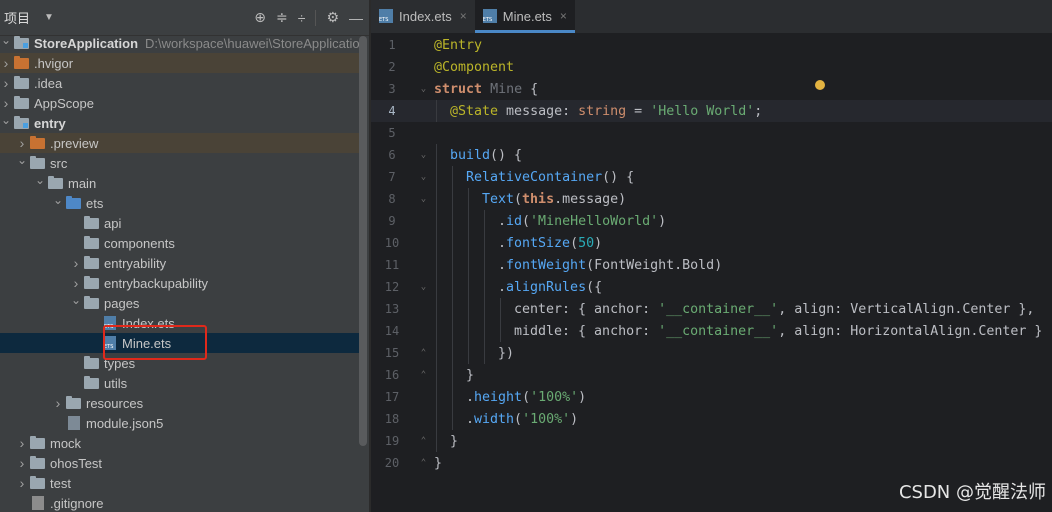  Describe the element at coordinates (180, 183) in the screenshot. I see `tree-item: ⌄ main` at that location.